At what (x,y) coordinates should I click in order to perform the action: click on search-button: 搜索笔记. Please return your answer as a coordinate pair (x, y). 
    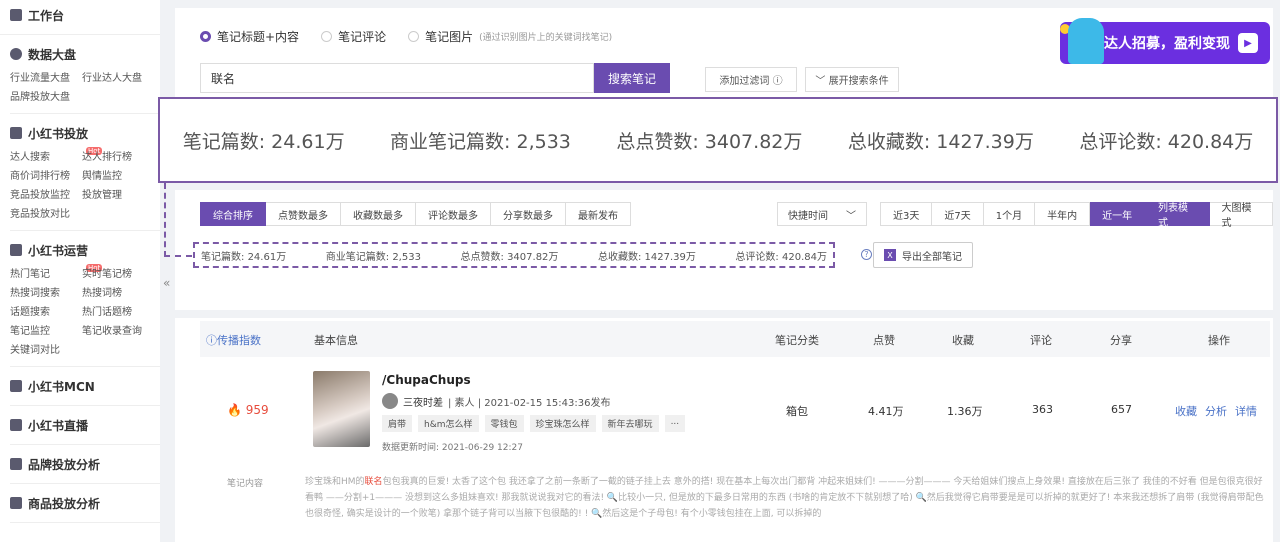
    Looking at the image, I should click on (632, 78).